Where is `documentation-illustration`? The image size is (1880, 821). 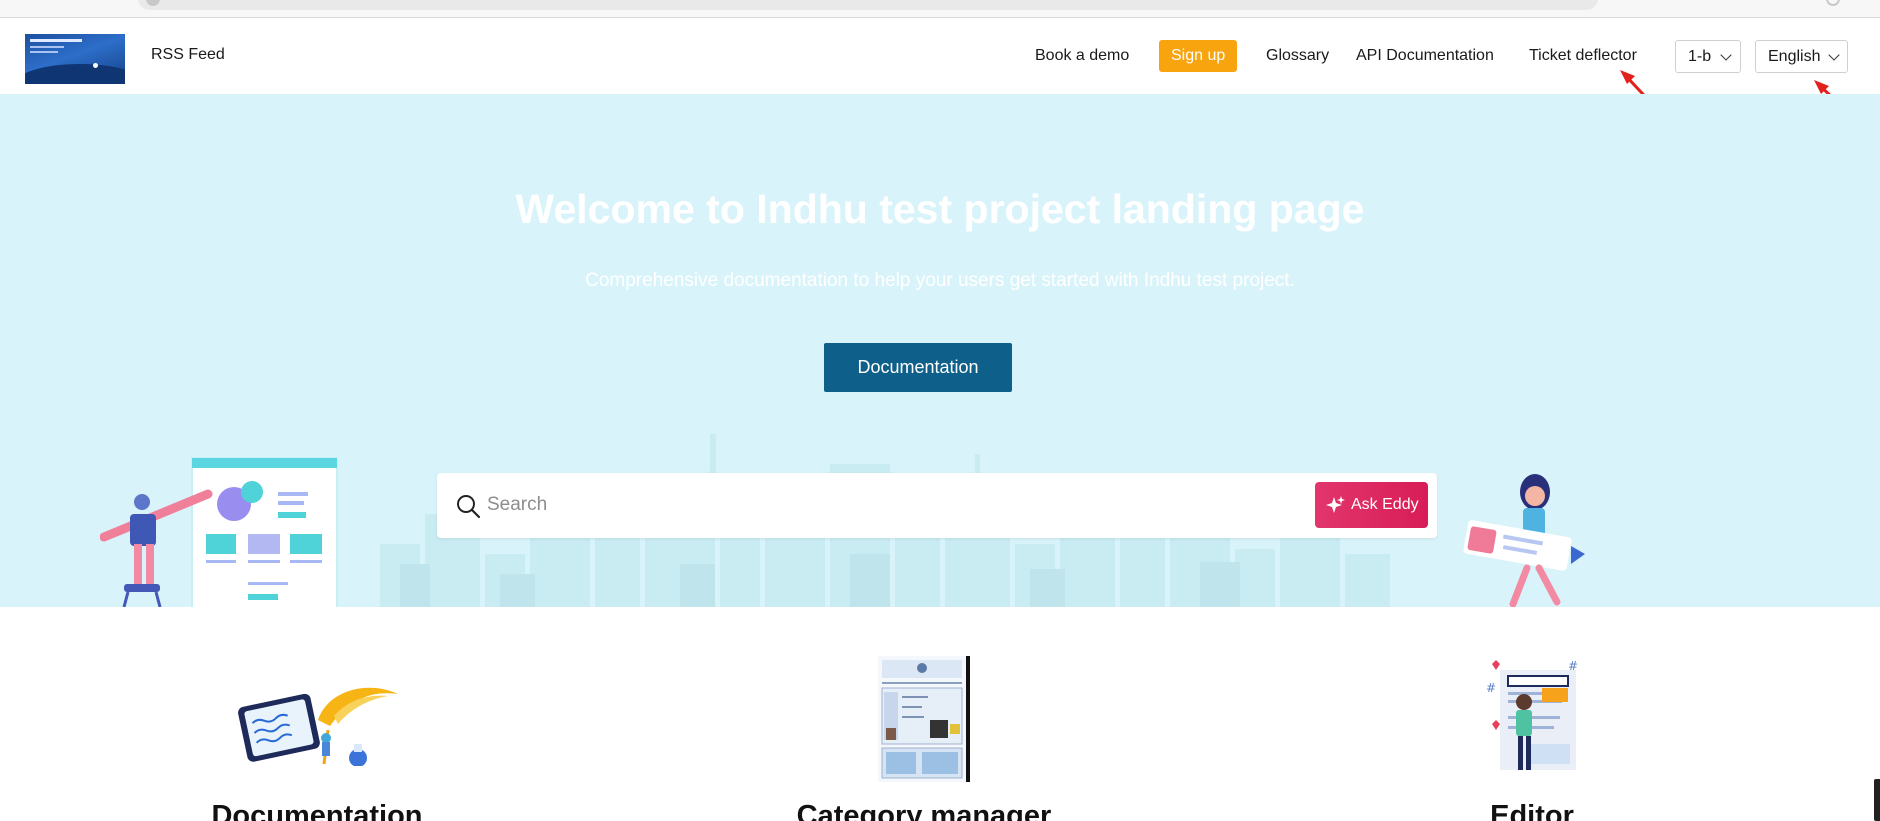
documentation-illustration is located at coordinates (318, 726).